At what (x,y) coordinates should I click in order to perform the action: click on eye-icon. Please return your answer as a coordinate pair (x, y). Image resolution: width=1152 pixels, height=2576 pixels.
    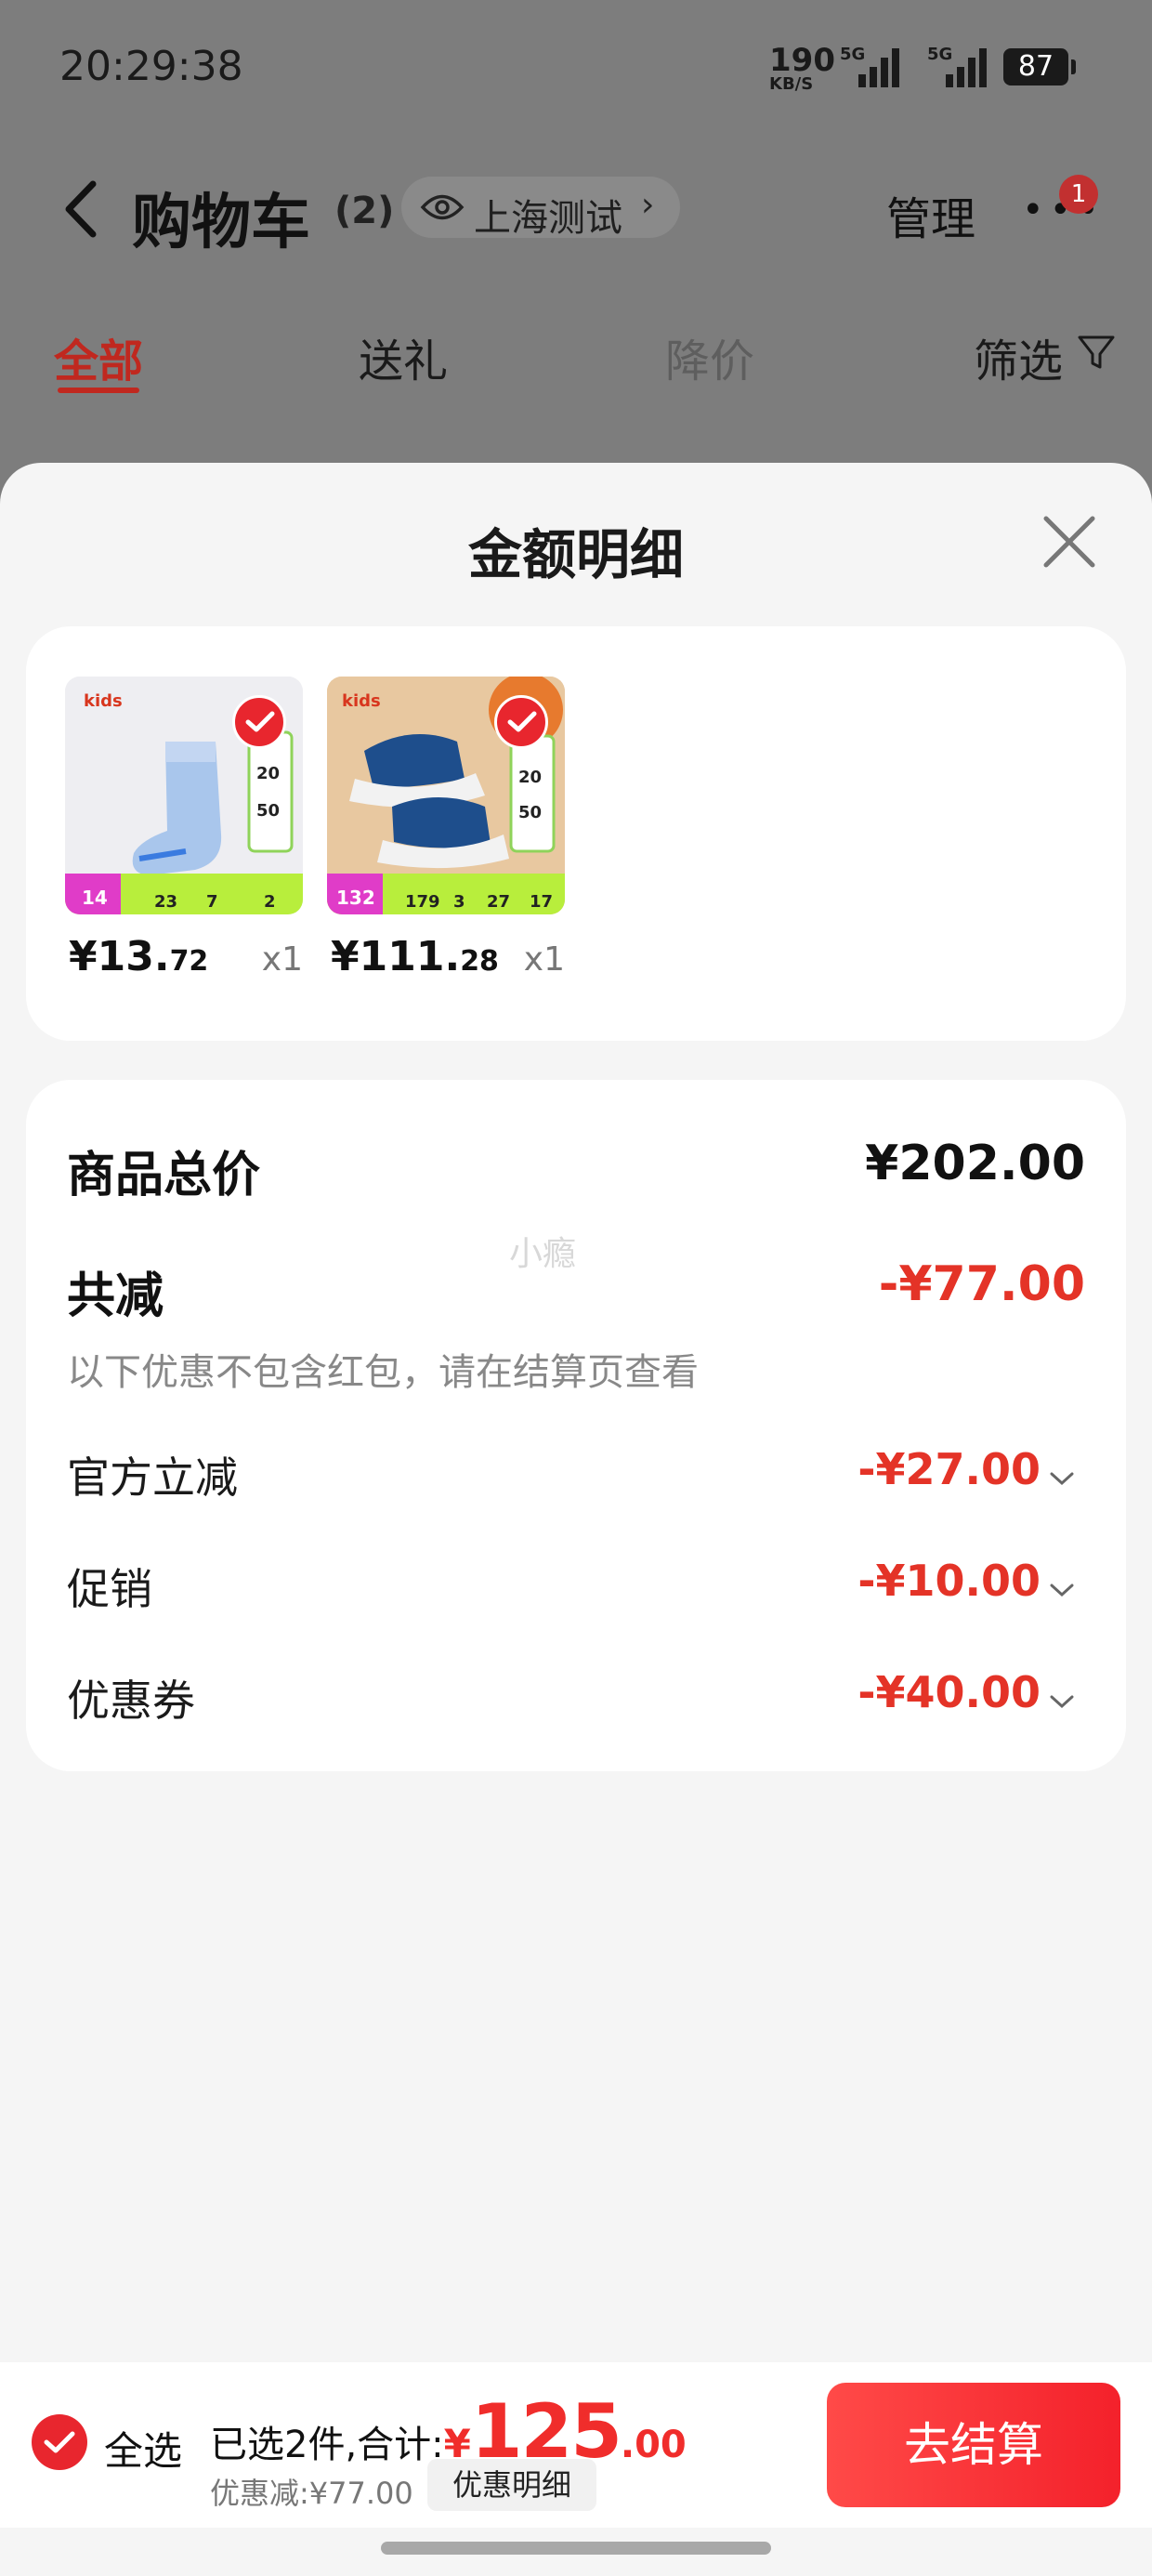
    Looking at the image, I should click on (442, 207).